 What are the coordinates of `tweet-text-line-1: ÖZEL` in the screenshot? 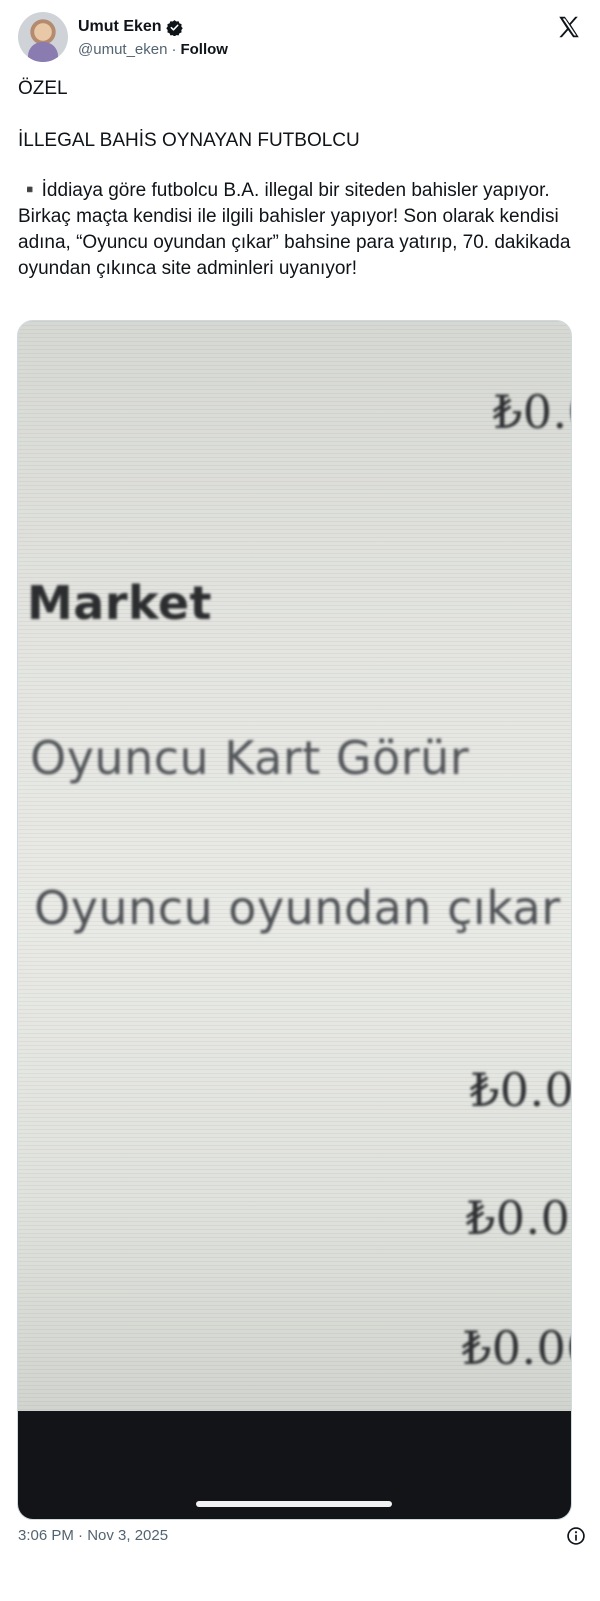 It's located at (43, 88).